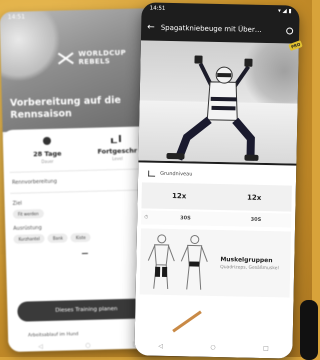 Image resolution: width=320 pixels, height=360 pixels. Describe the element at coordinates (47, 161) in the screenshot. I see `duration-label: Dauer` at that location.